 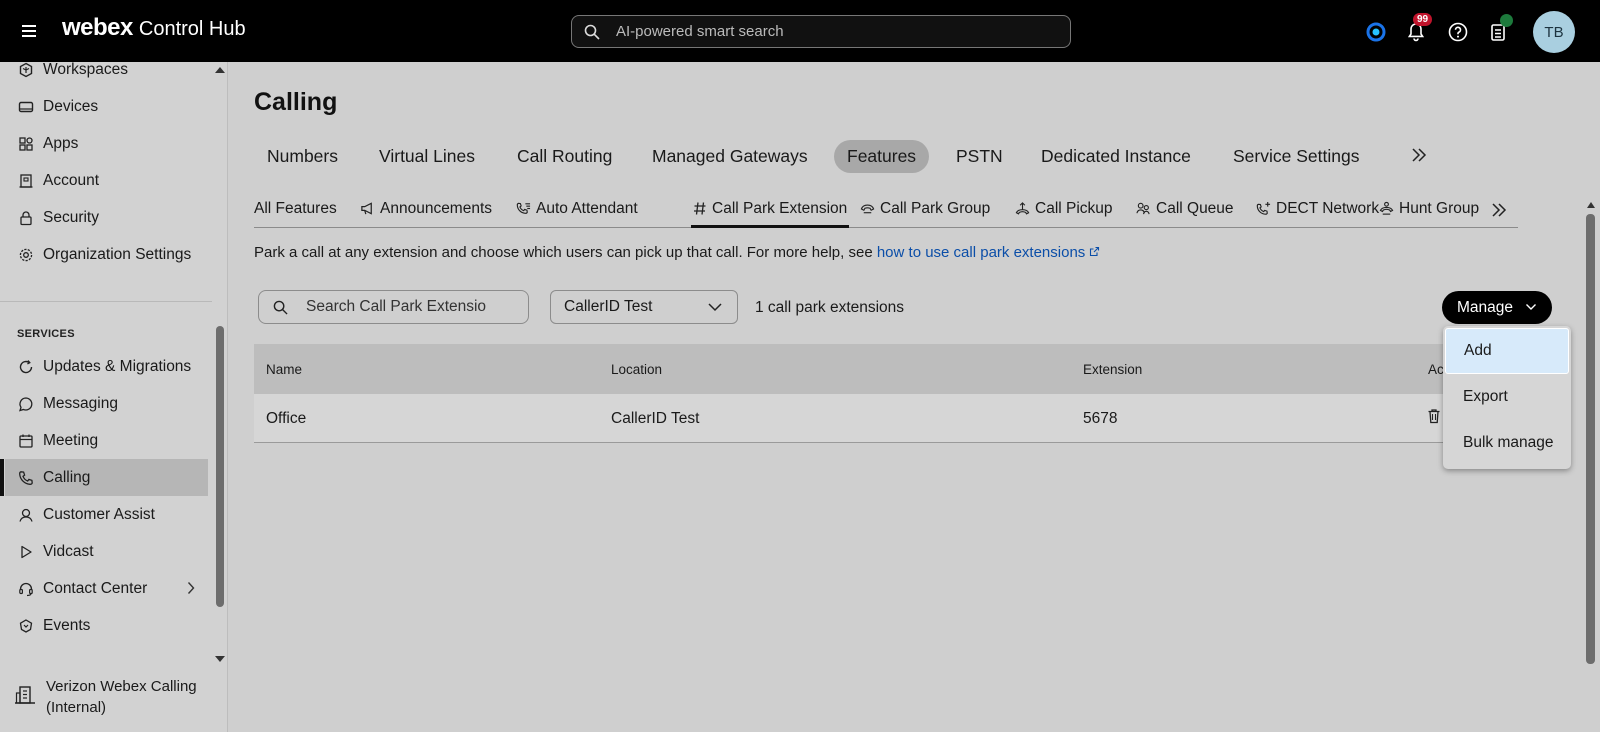 I want to click on subtab-dect-network: DECT Network, so click(x=1317, y=214).